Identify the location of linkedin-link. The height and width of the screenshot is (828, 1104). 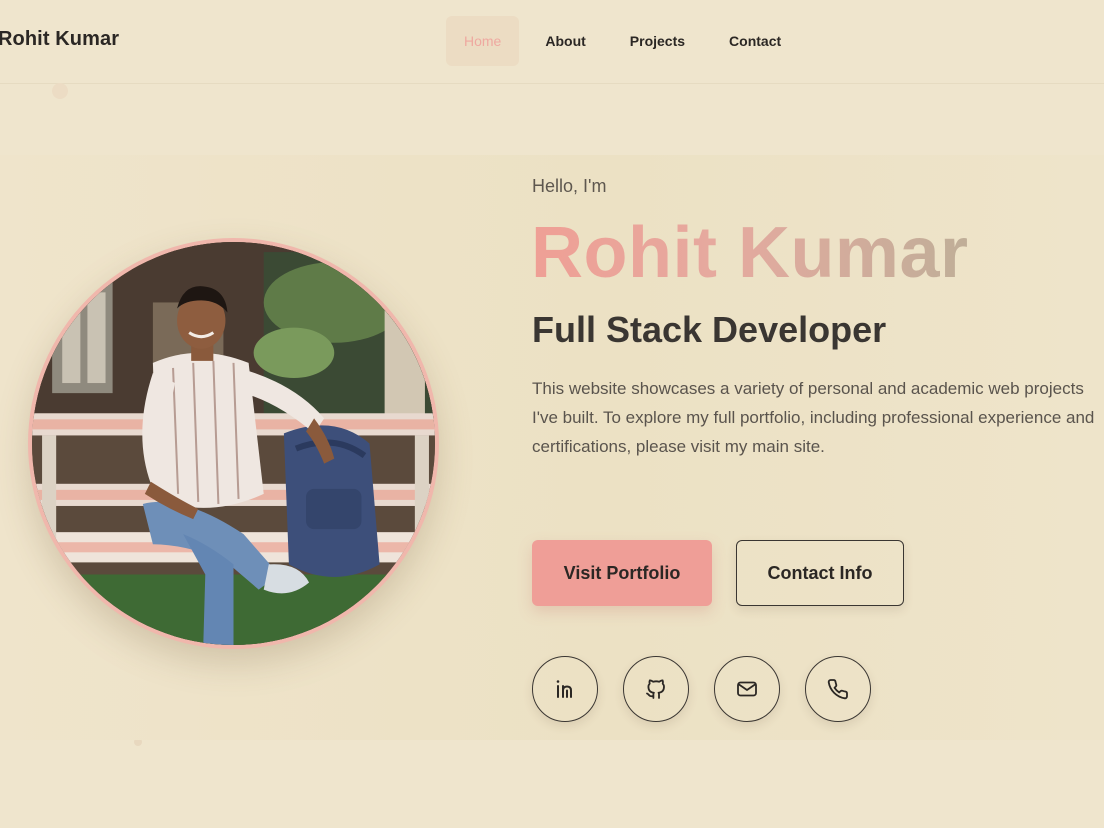
(565, 689).